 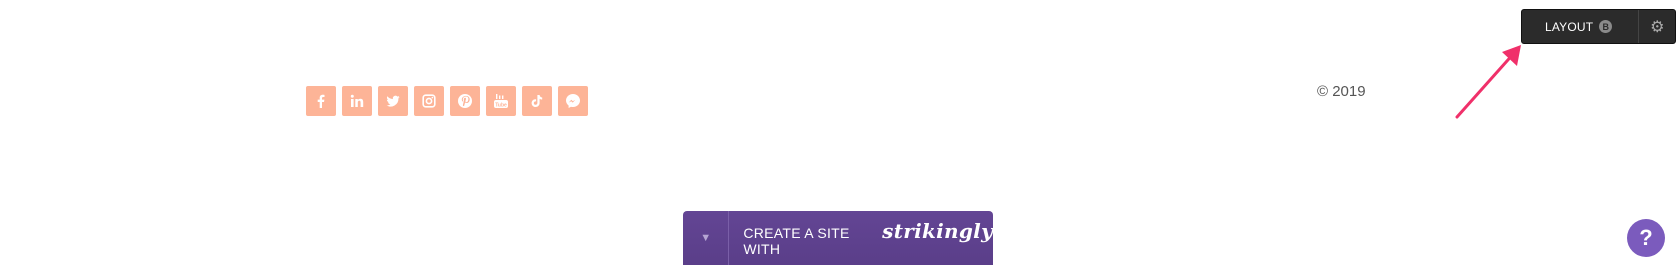 I want to click on gear-icon: ⚙, so click(x=1657, y=27).